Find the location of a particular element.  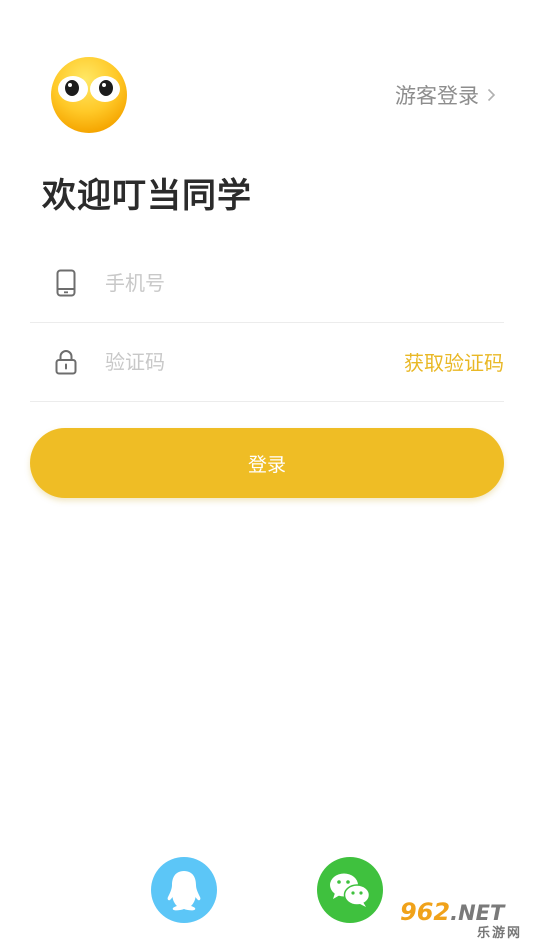

phone-input is located at coordinates (303, 282).